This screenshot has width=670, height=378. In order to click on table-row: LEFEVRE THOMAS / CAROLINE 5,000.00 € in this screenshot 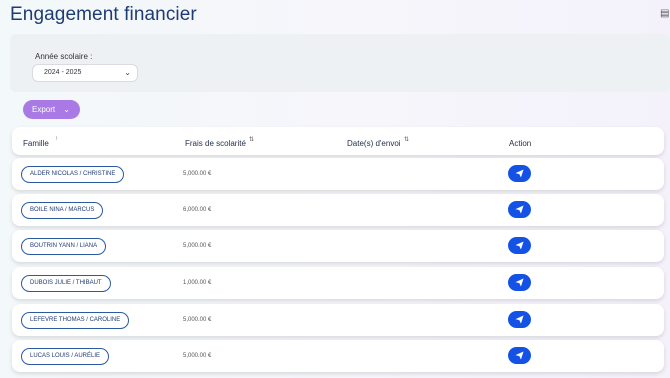, I will do `click(338, 320)`.